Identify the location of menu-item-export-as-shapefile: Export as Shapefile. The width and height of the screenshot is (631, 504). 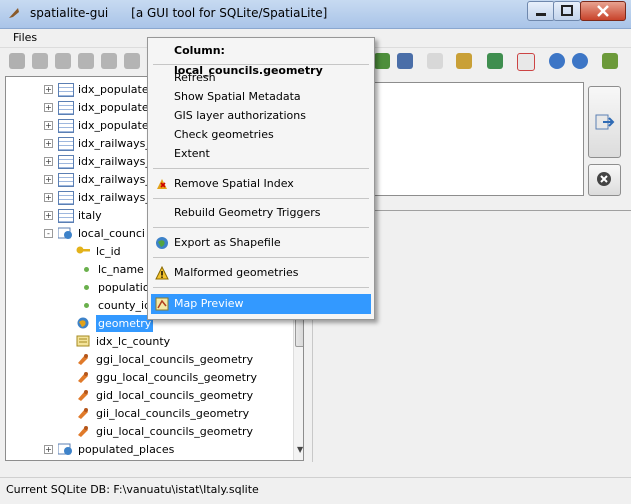
(261, 243).